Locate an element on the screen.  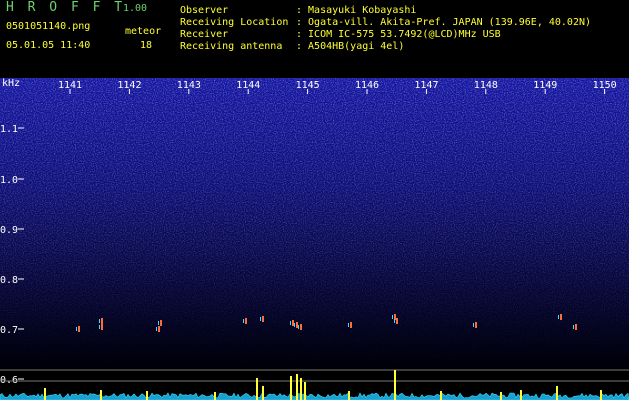
y-tick-label: 0.9 is located at coordinates (9, 230).